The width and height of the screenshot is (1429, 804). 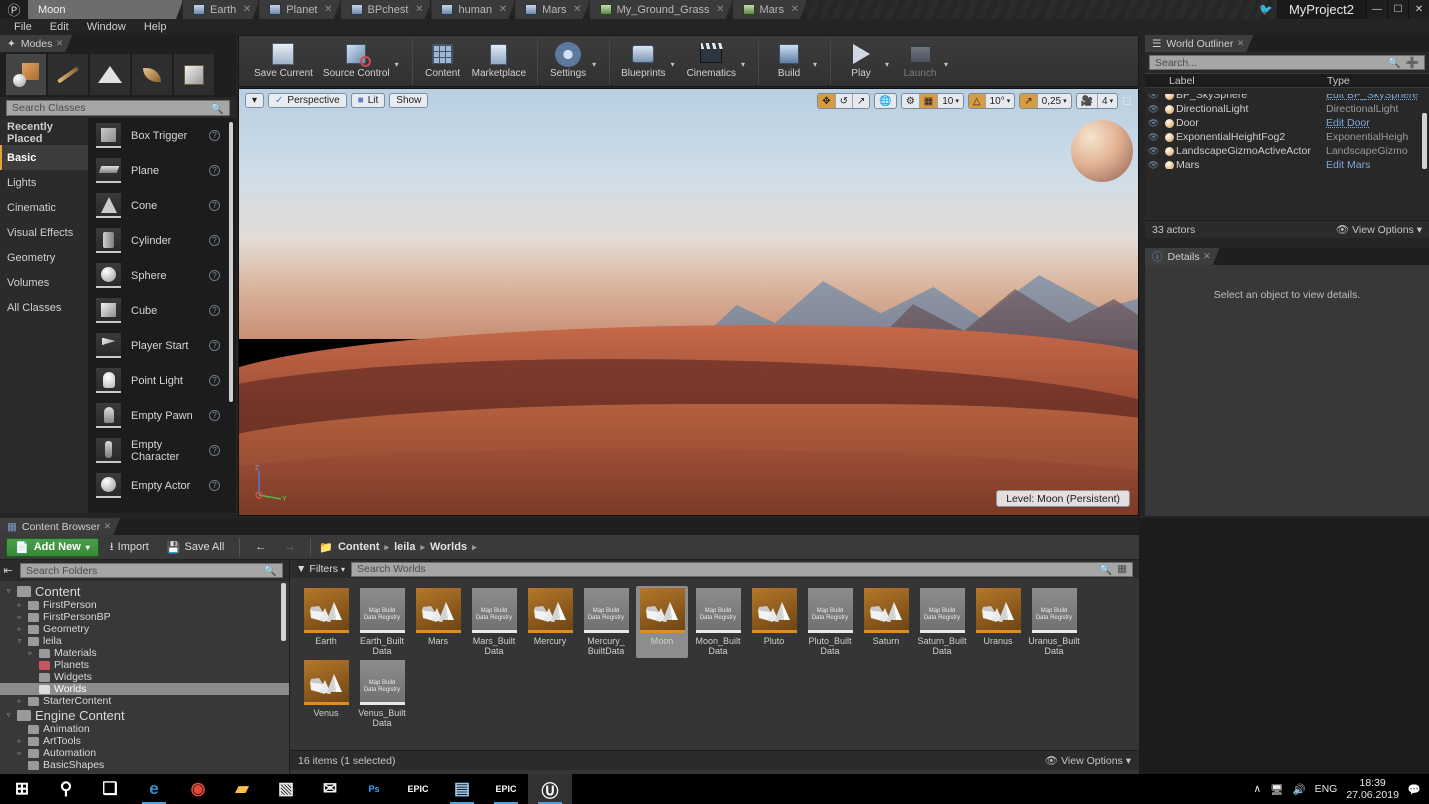 I want to click on view-mode-button: ✓ Perspective, so click(x=307, y=100).